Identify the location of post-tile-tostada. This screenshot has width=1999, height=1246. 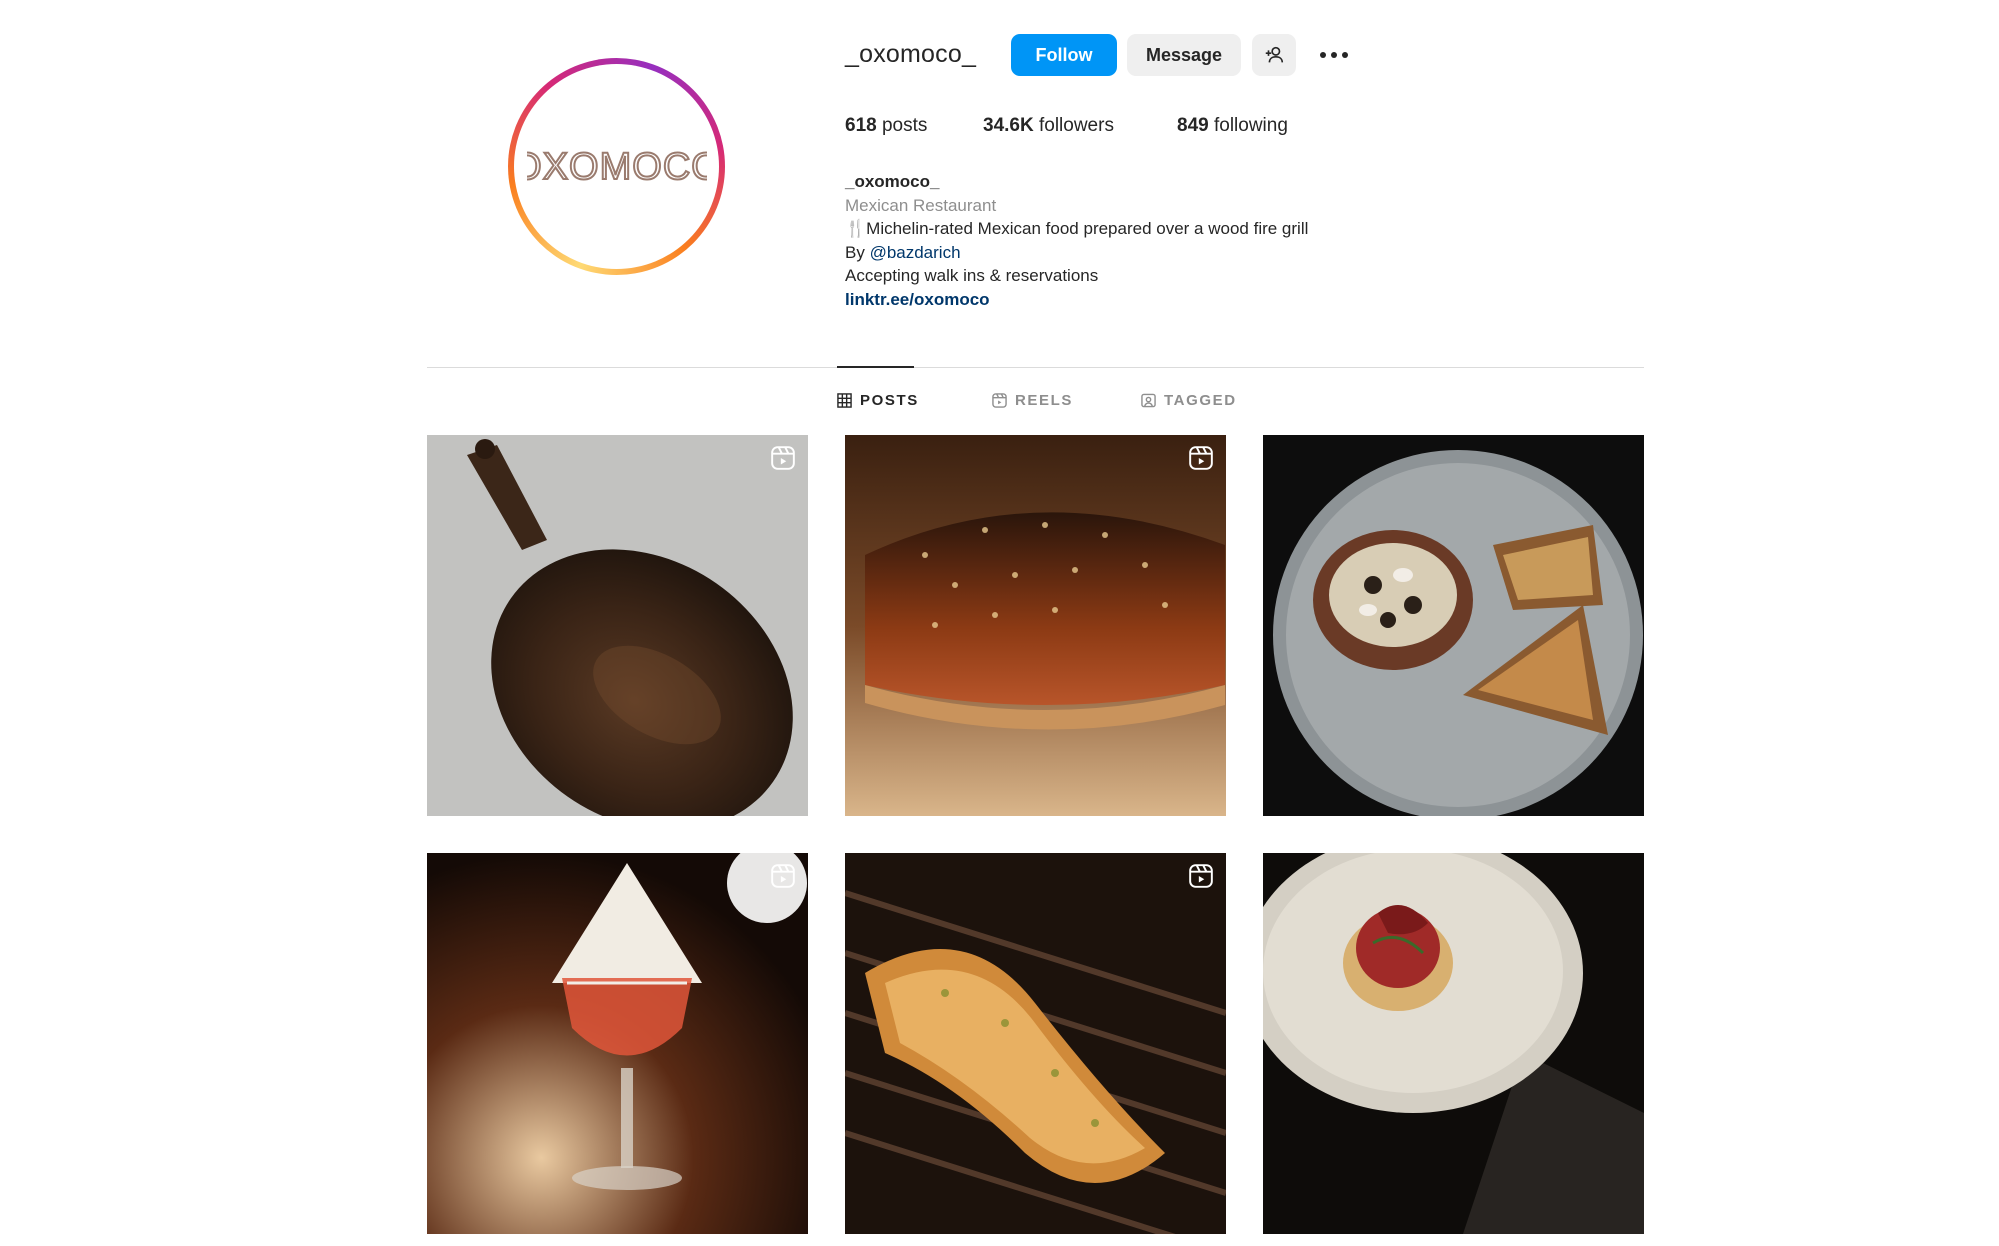
(1035, 625).